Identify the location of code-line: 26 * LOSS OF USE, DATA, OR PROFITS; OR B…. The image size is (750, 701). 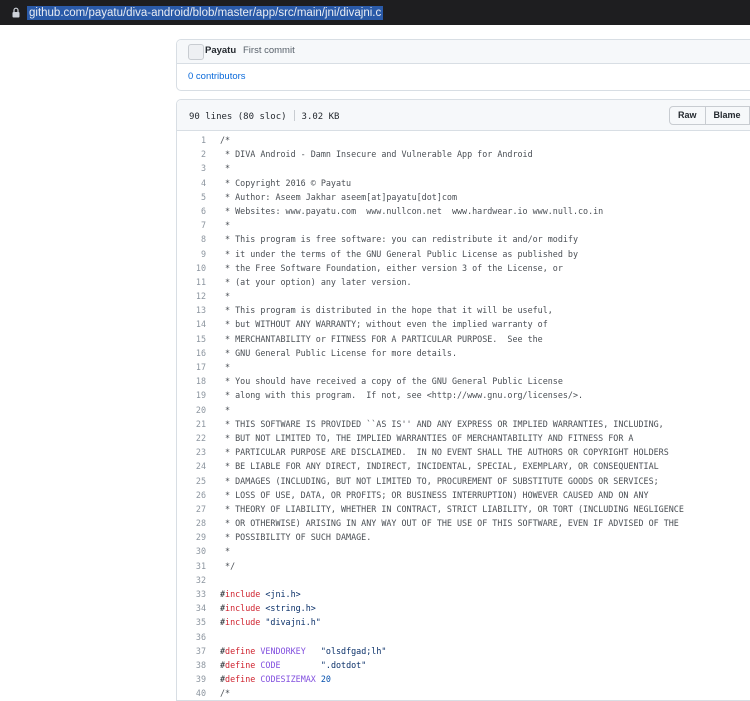
(463, 495).